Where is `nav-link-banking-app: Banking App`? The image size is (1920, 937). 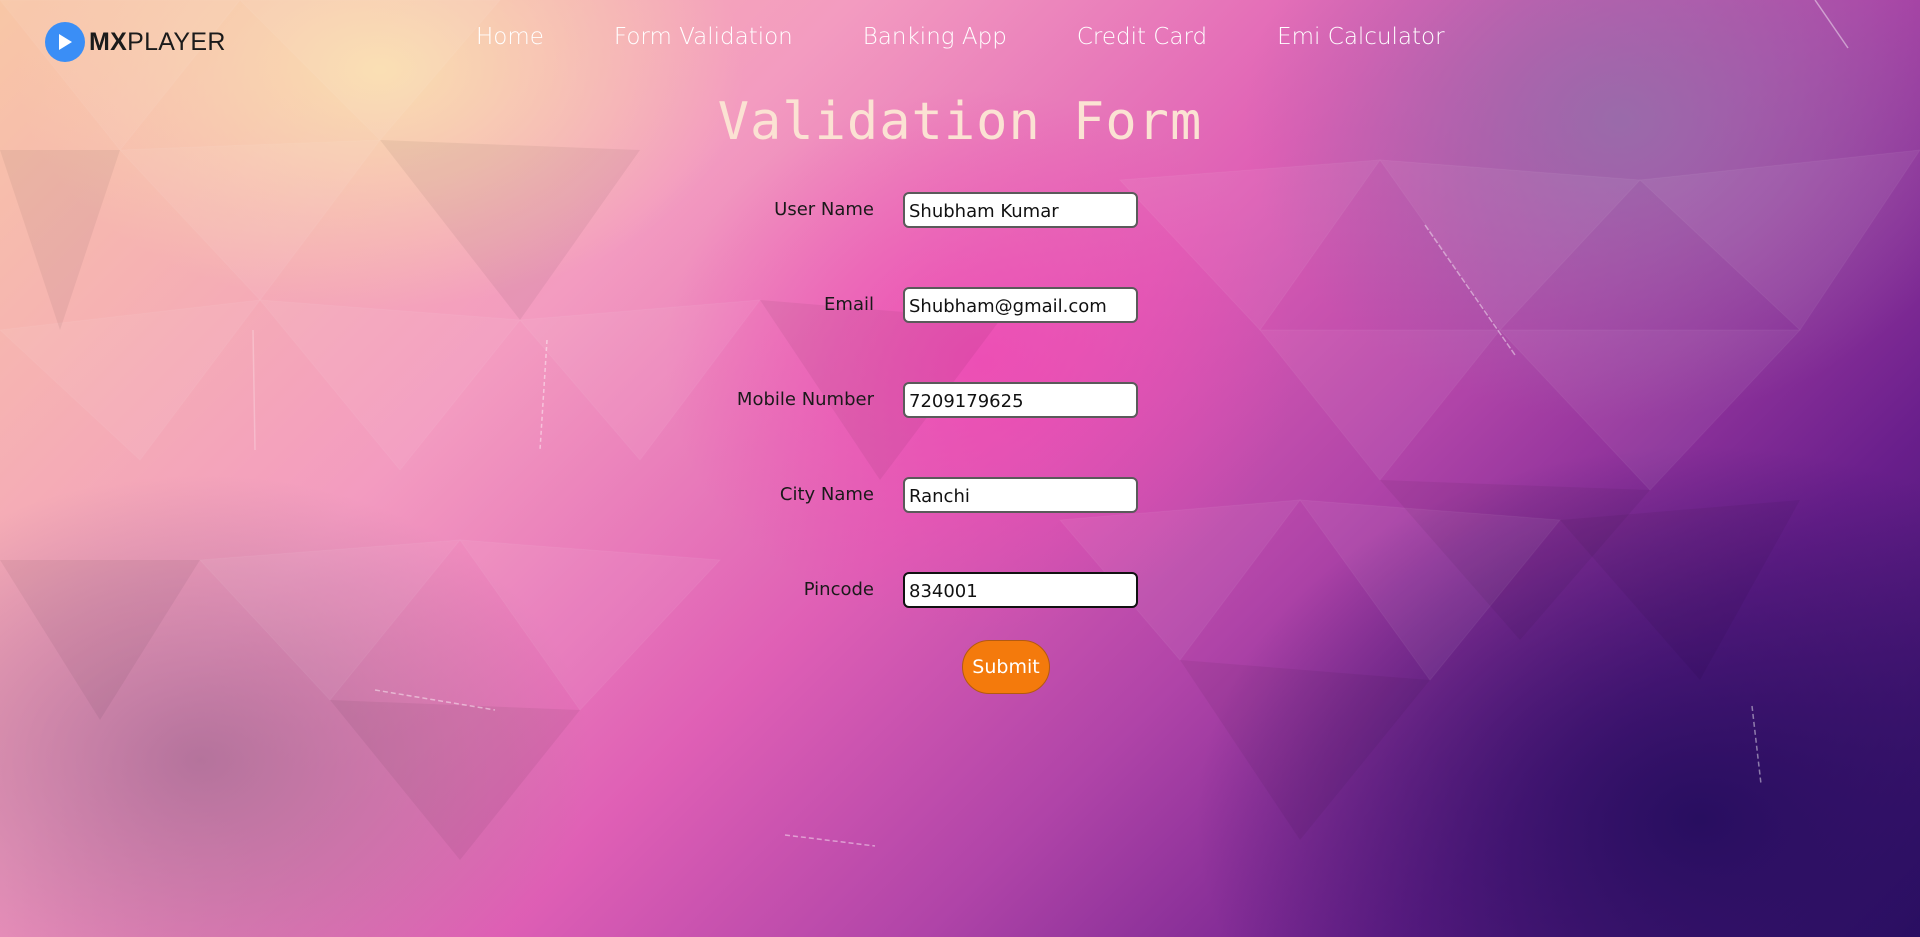 nav-link-banking-app: Banking App is located at coordinates (935, 37).